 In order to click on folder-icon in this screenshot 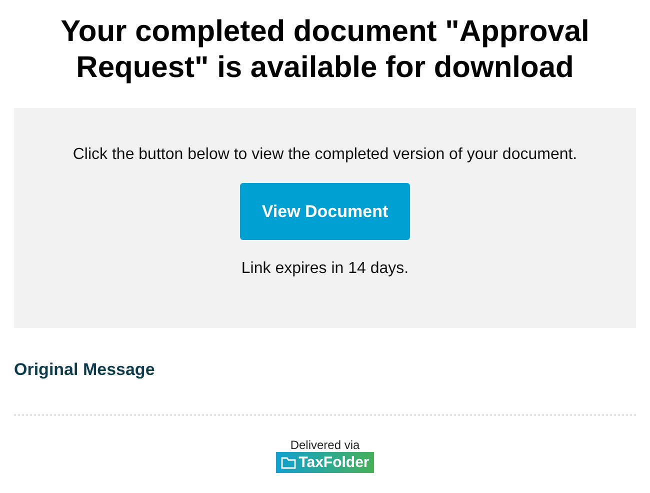, I will do `click(288, 462)`.